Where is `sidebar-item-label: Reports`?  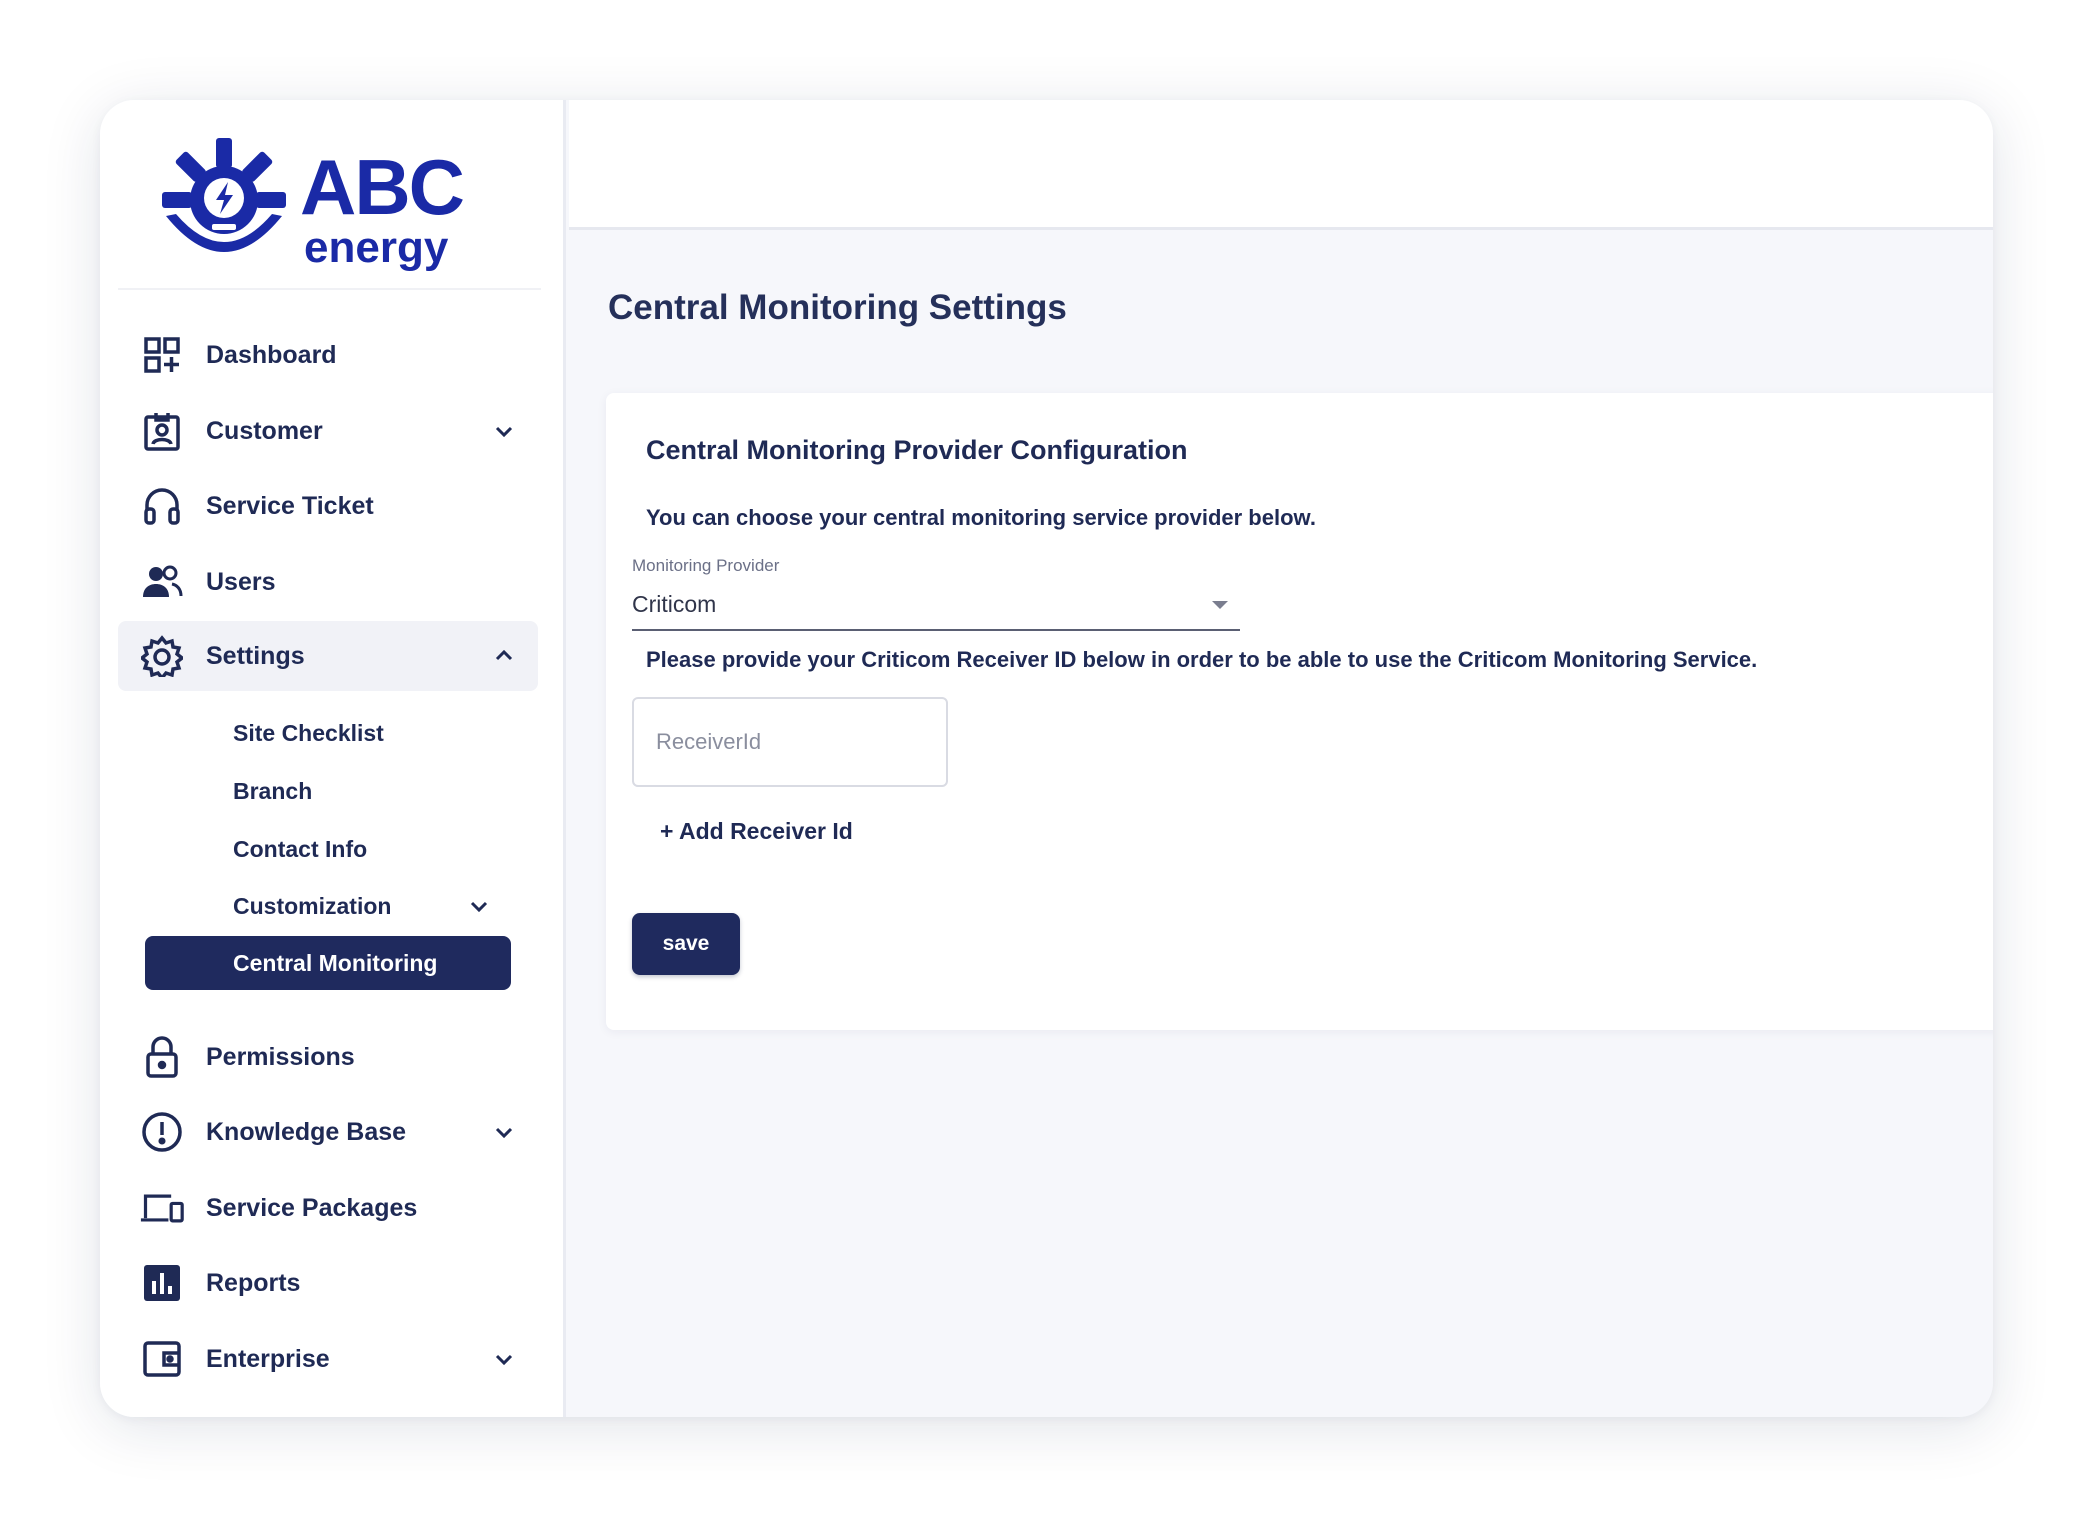 sidebar-item-label: Reports is located at coordinates (253, 1282).